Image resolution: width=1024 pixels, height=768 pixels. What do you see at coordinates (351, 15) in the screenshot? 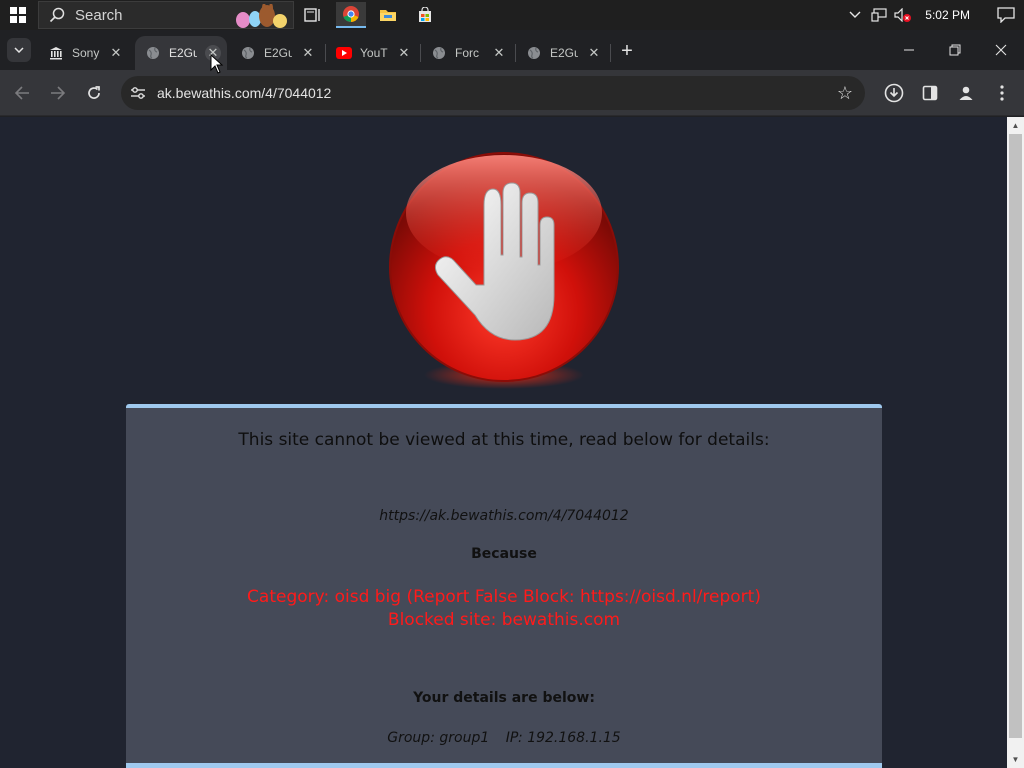
I see `chrome-icon` at bounding box center [351, 15].